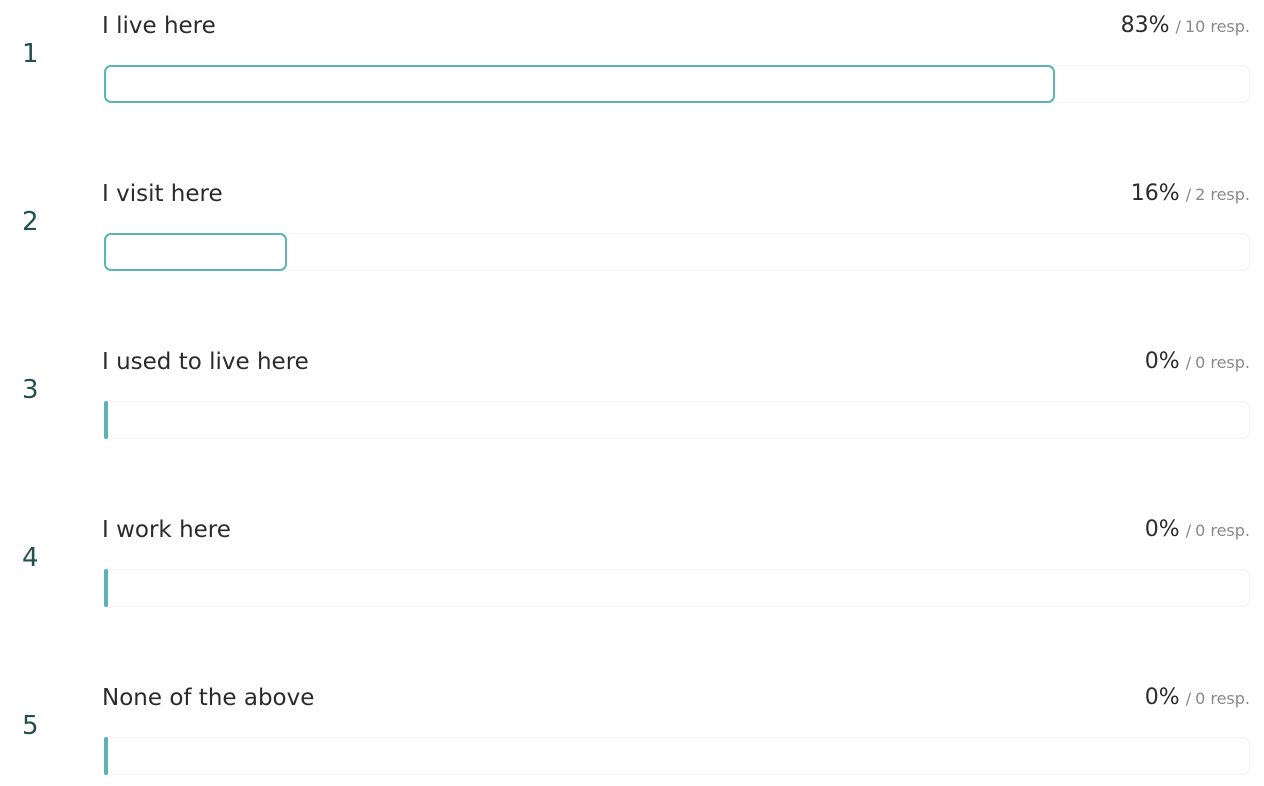 The width and height of the screenshot is (1264, 786). I want to click on rank-number: 4, so click(30, 558).